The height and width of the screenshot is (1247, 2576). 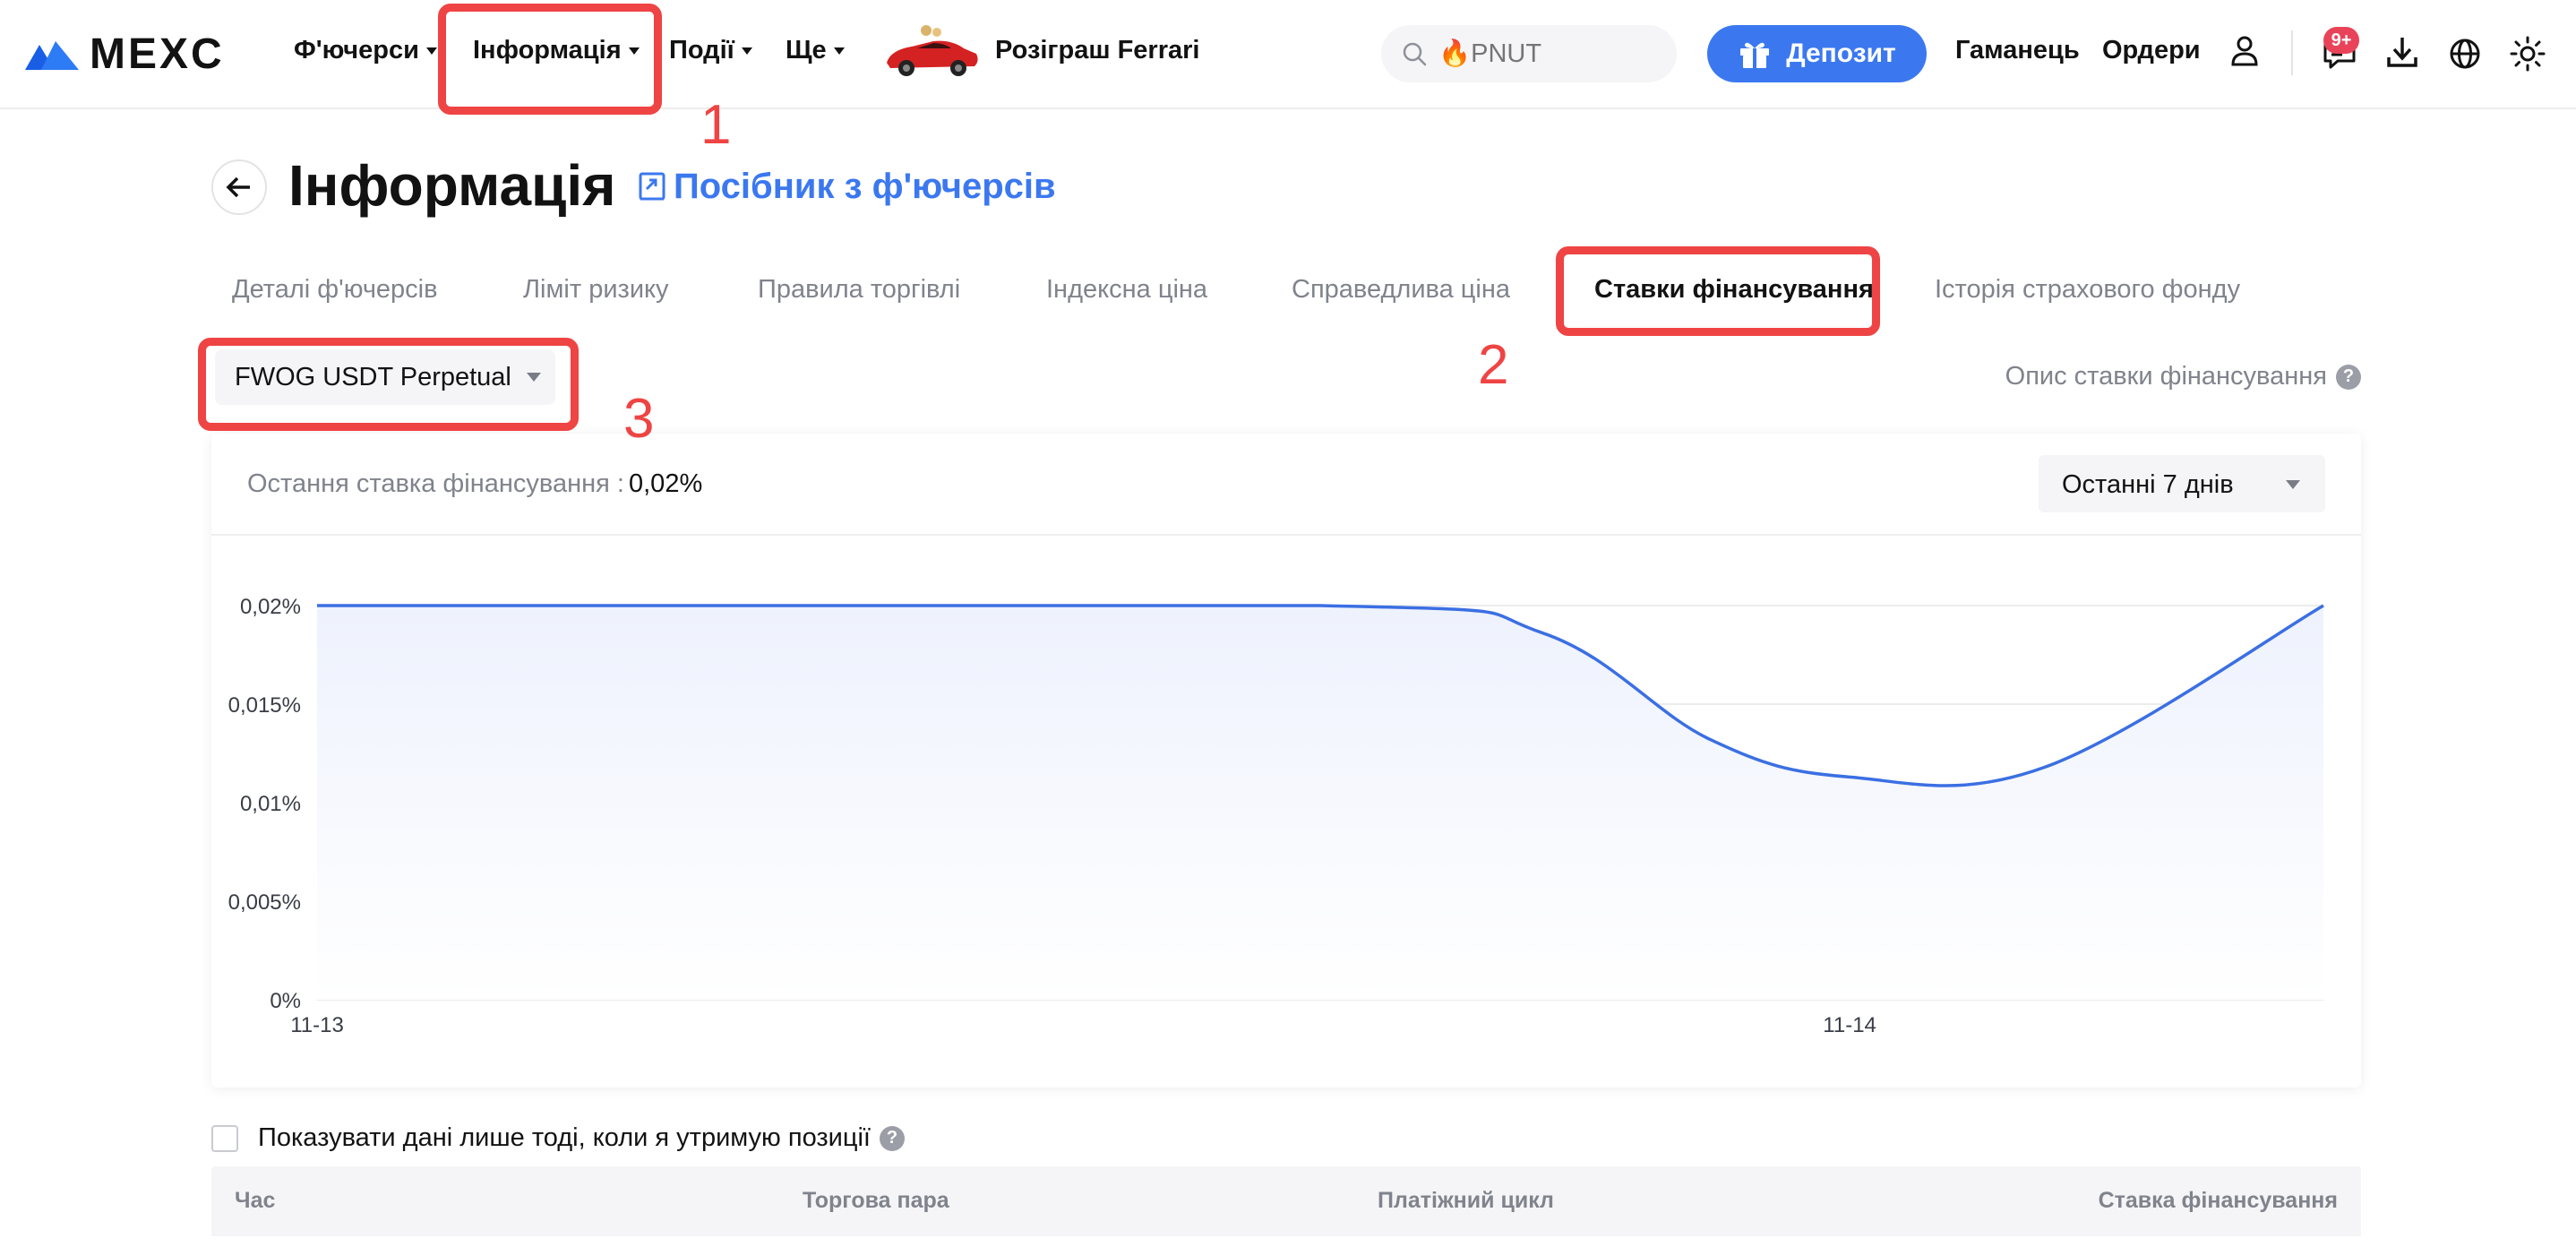 I want to click on nav-divider, so click(x=2292, y=52).